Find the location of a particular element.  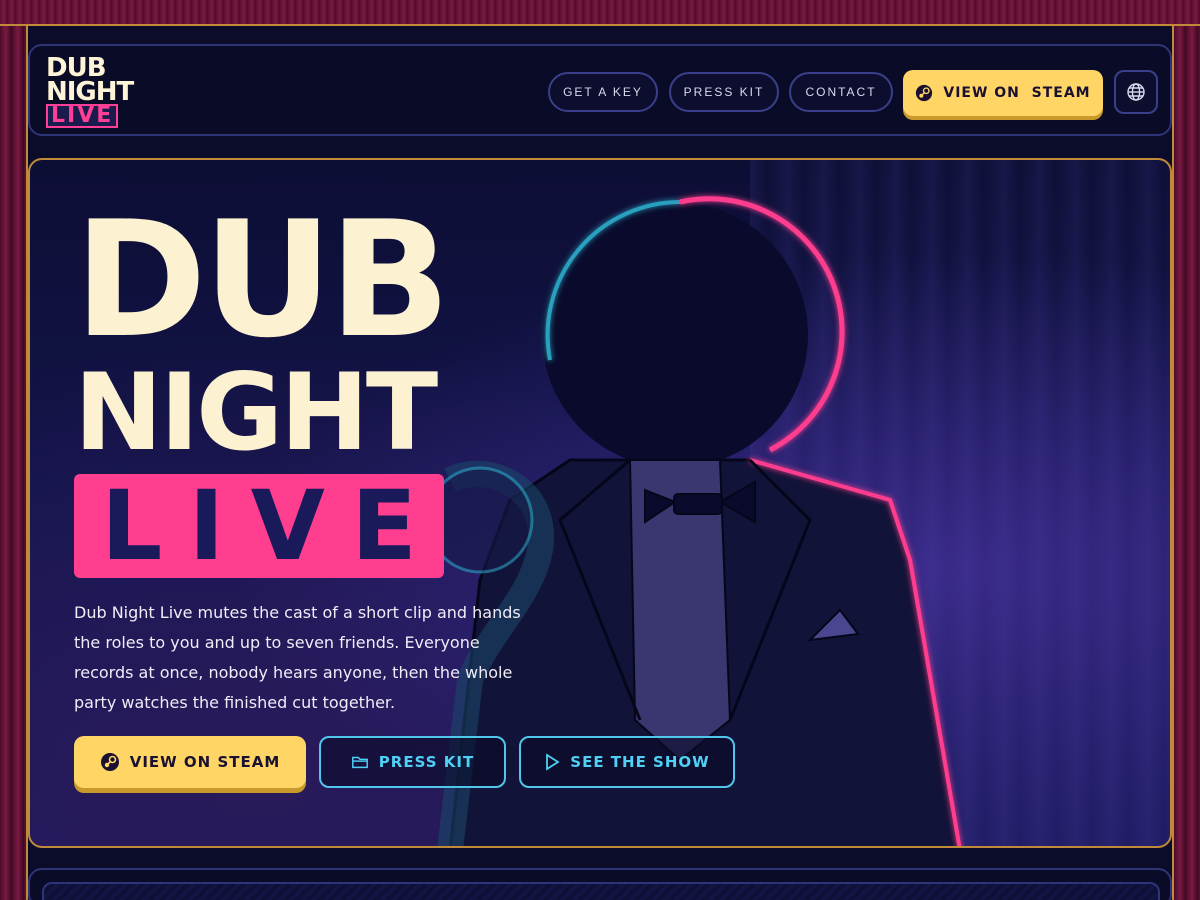

hero-title-live-letter: L is located at coordinates (132, 526).